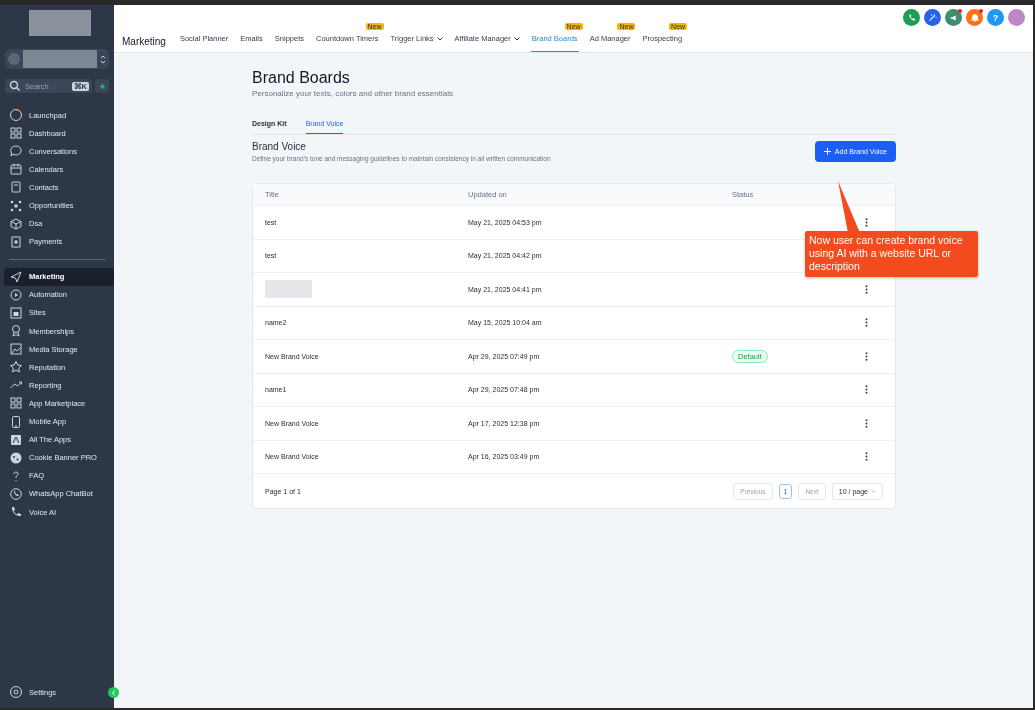 This screenshot has width=1035, height=710. I want to click on search-icon, so click(15, 86).